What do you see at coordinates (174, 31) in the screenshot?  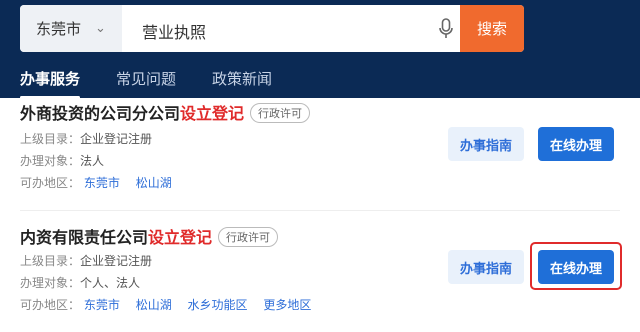 I see `search-input: 营业执照` at bounding box center [174, 31].